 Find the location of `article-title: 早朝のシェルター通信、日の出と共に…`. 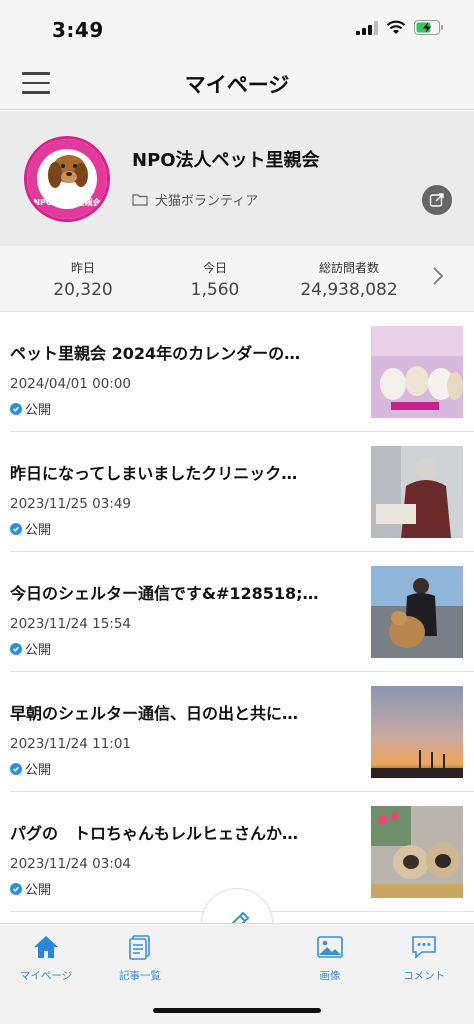

article-title: 早朝のシェルター通信、日の出と共に… is located at coordinates (154, 713).